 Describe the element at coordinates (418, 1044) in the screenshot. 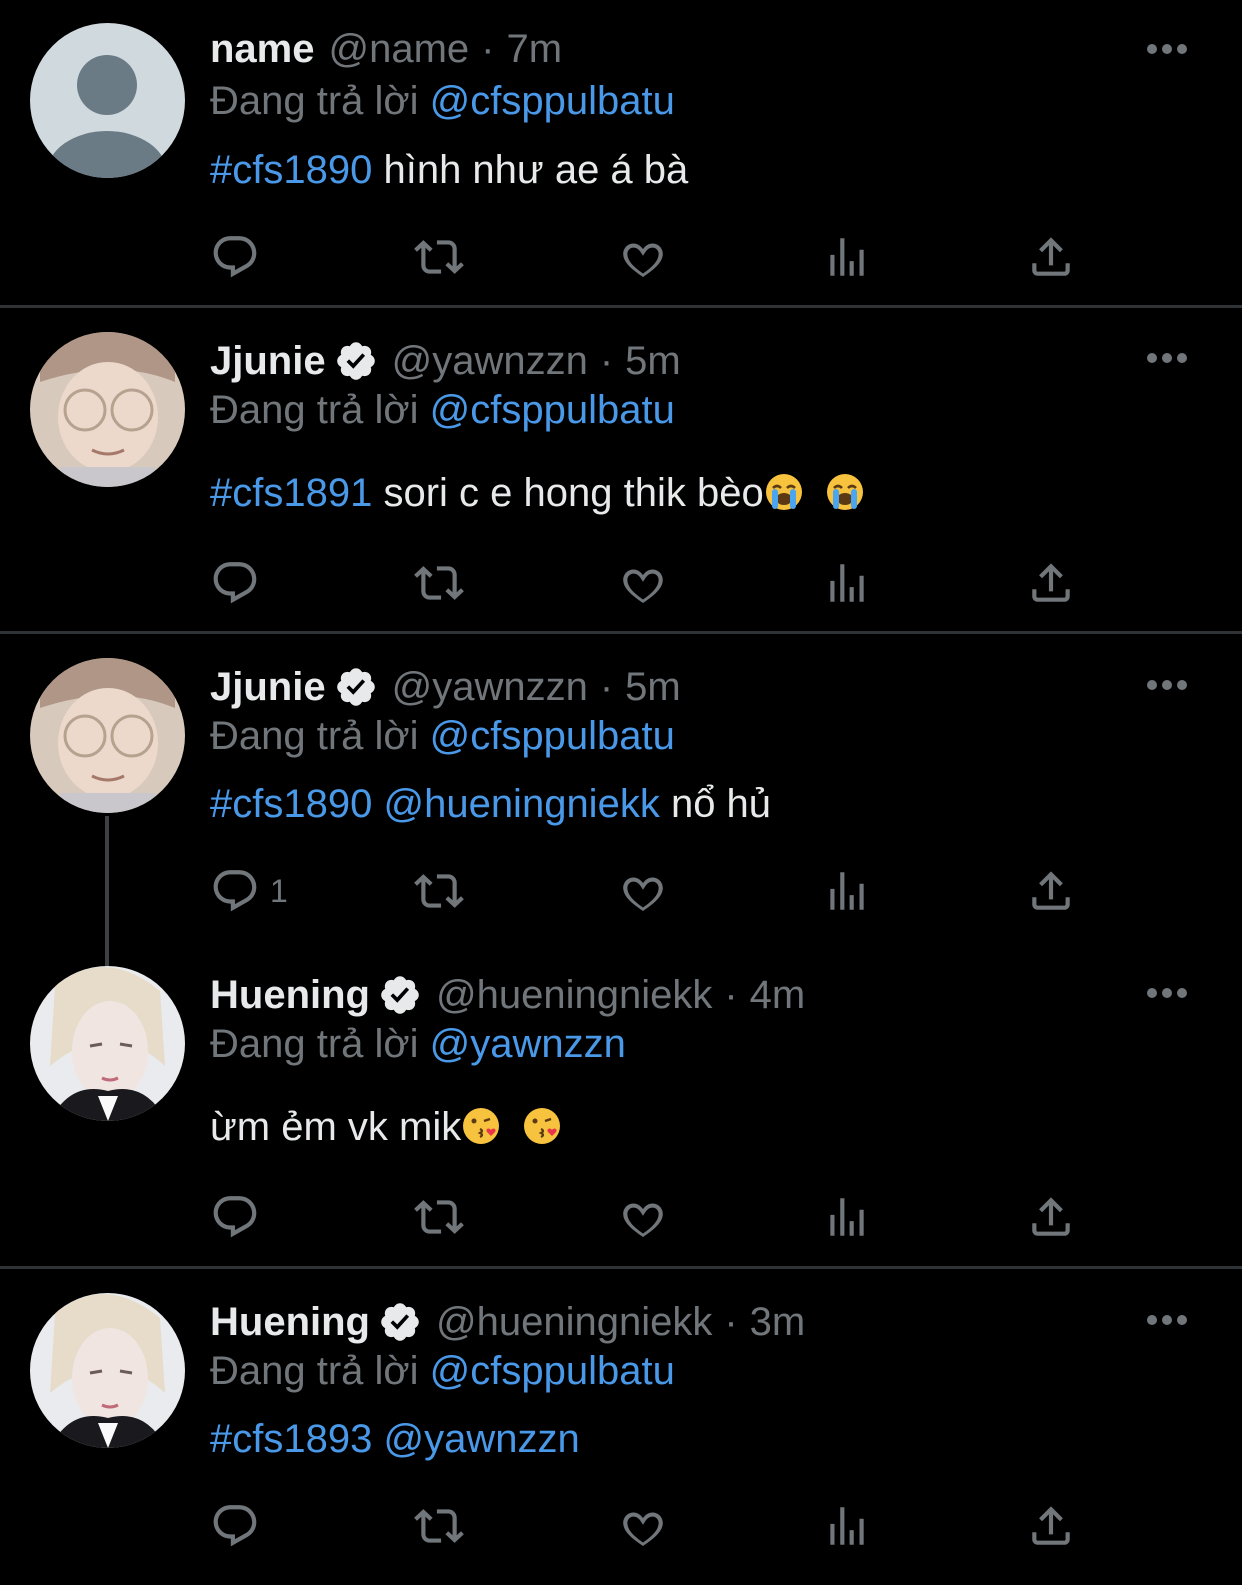

I see `replying-to: Đang trả lời @yawnzzn` at that location.